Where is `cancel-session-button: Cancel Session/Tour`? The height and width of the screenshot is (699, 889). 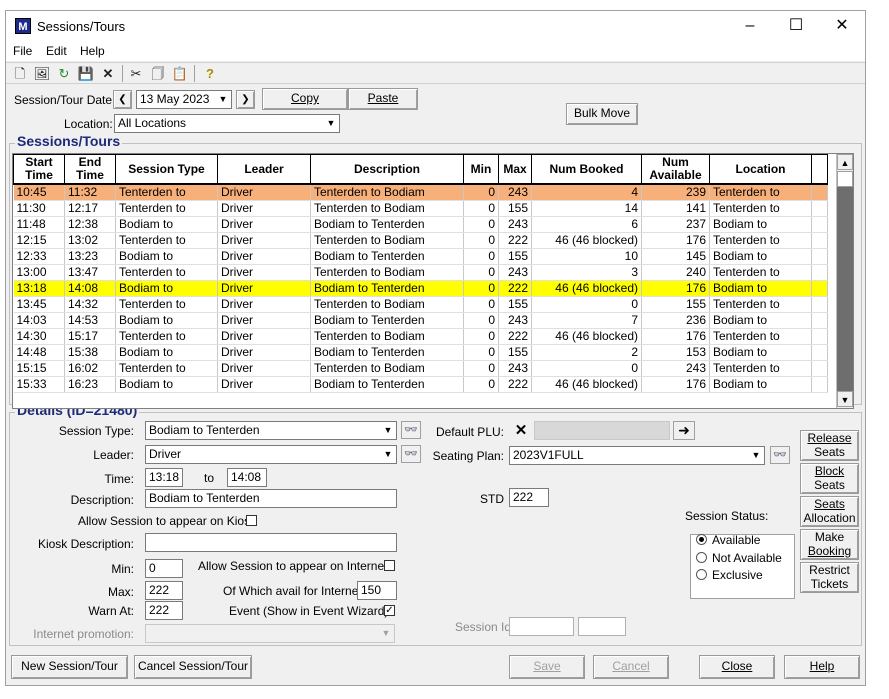 cancel-session-button: Cancel Session/Tour is located at coordinates (193, 667).